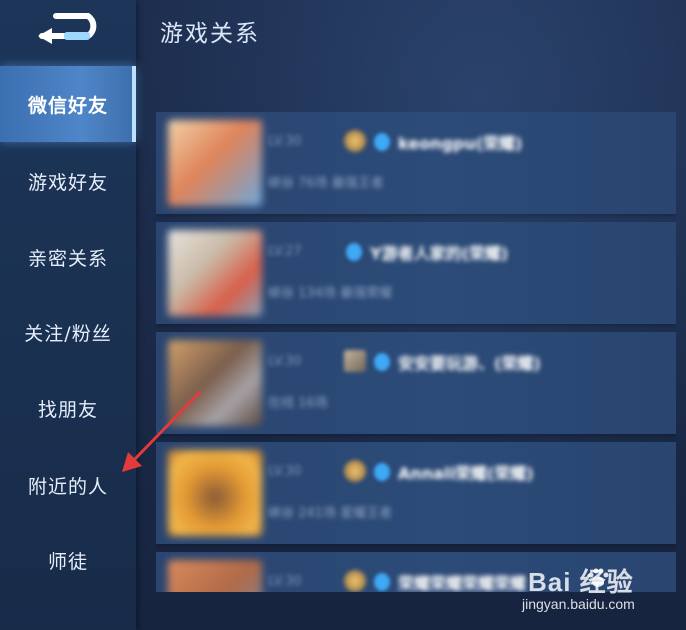 Image resolution: width=686 pixels, height=630 pixels. Describe the element at coordinates (416, 493) in the screenshot. I see `friend-card: LV.30 Annali荣耀(荣耀) 峡谷 241场 星耀王者` at that location.